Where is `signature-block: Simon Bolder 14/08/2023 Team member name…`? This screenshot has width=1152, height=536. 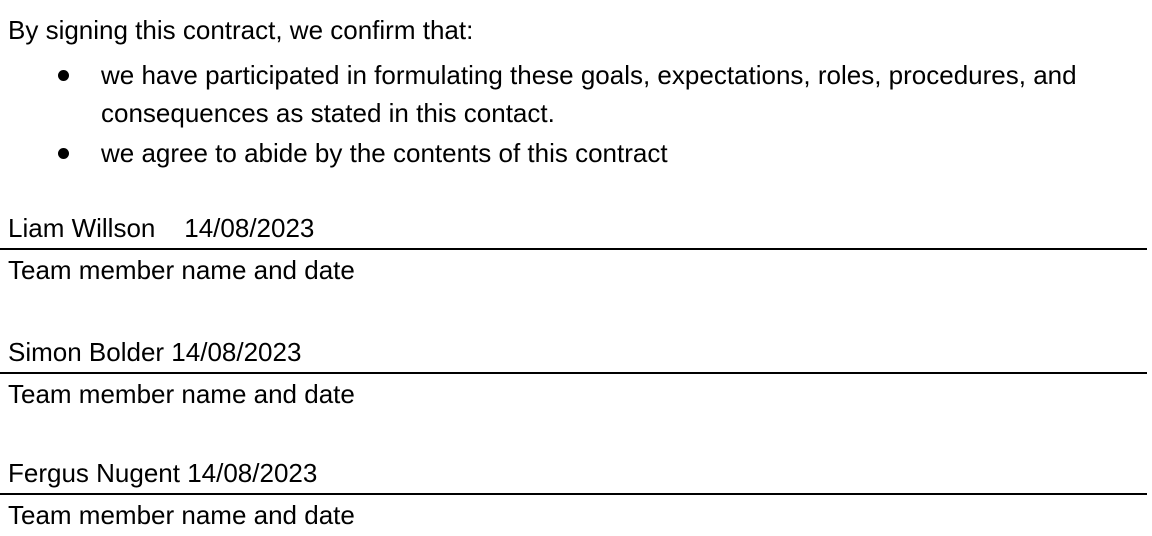 signature-block: Simon Bolder 14/08/2023 Team member name… is located at coordinates (576, 373).